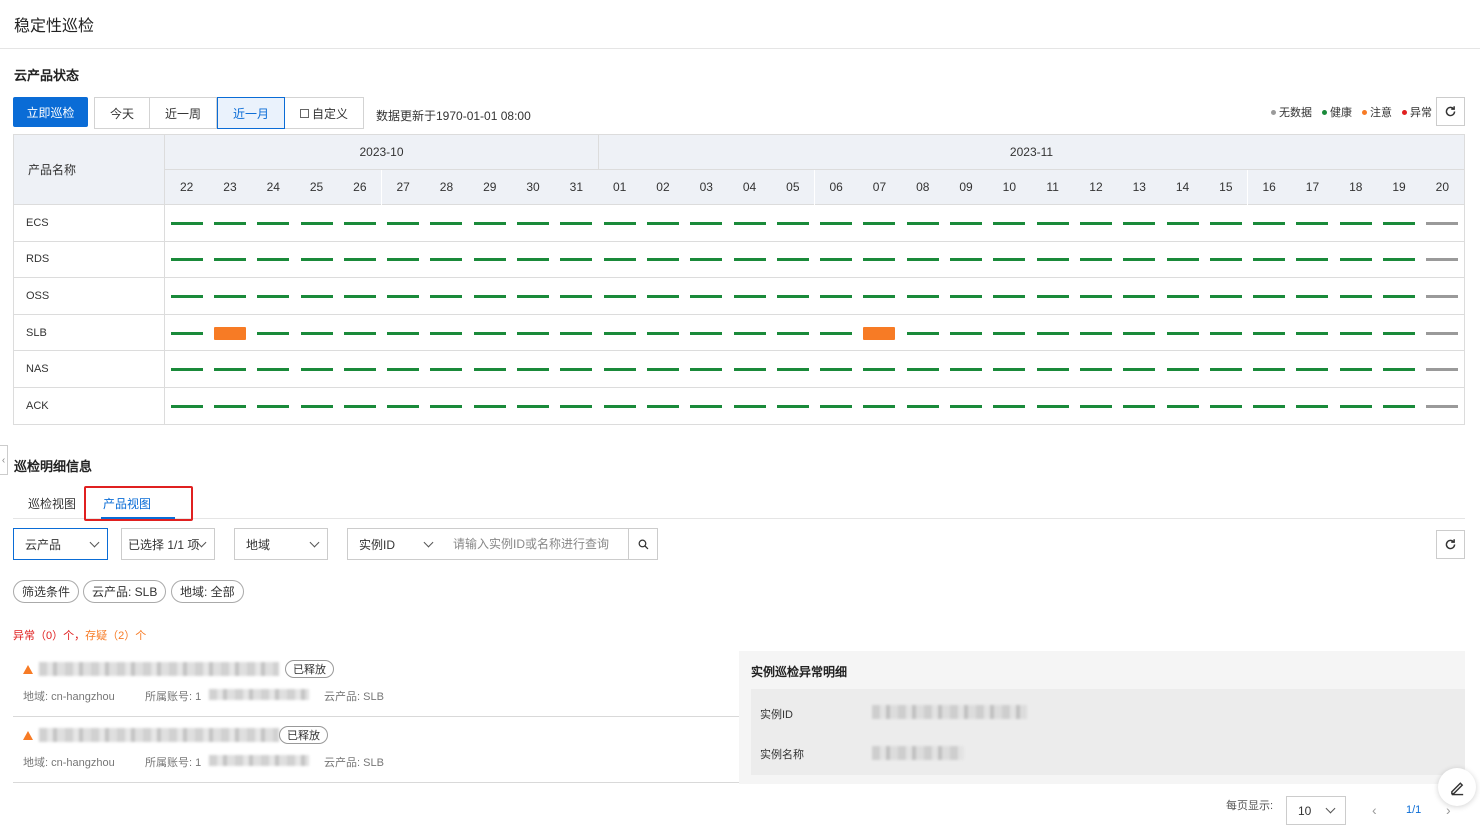 This screenshot has height=827, width=1480. I want to click on inspect-now-button: 立即巡检, so click(50, 112).